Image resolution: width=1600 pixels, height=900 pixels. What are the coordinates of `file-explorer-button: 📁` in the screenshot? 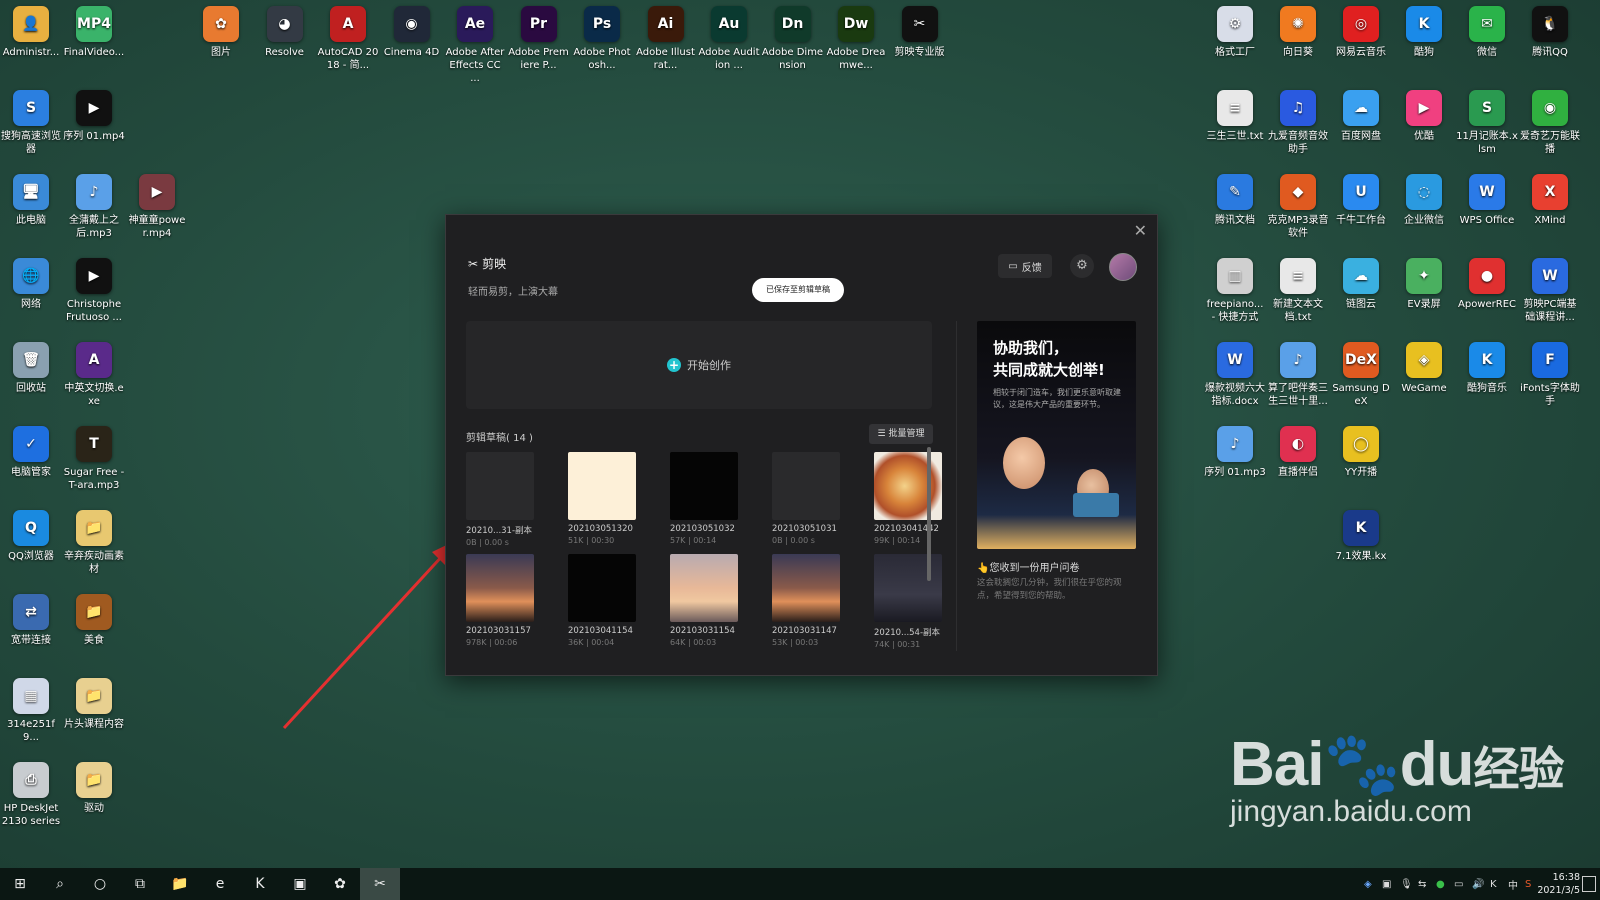 It's located at (180, 884).